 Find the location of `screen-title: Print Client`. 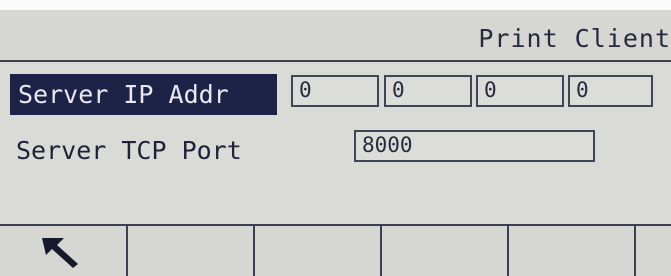

screen-title: Print Client is located at coordinates (574, 38).